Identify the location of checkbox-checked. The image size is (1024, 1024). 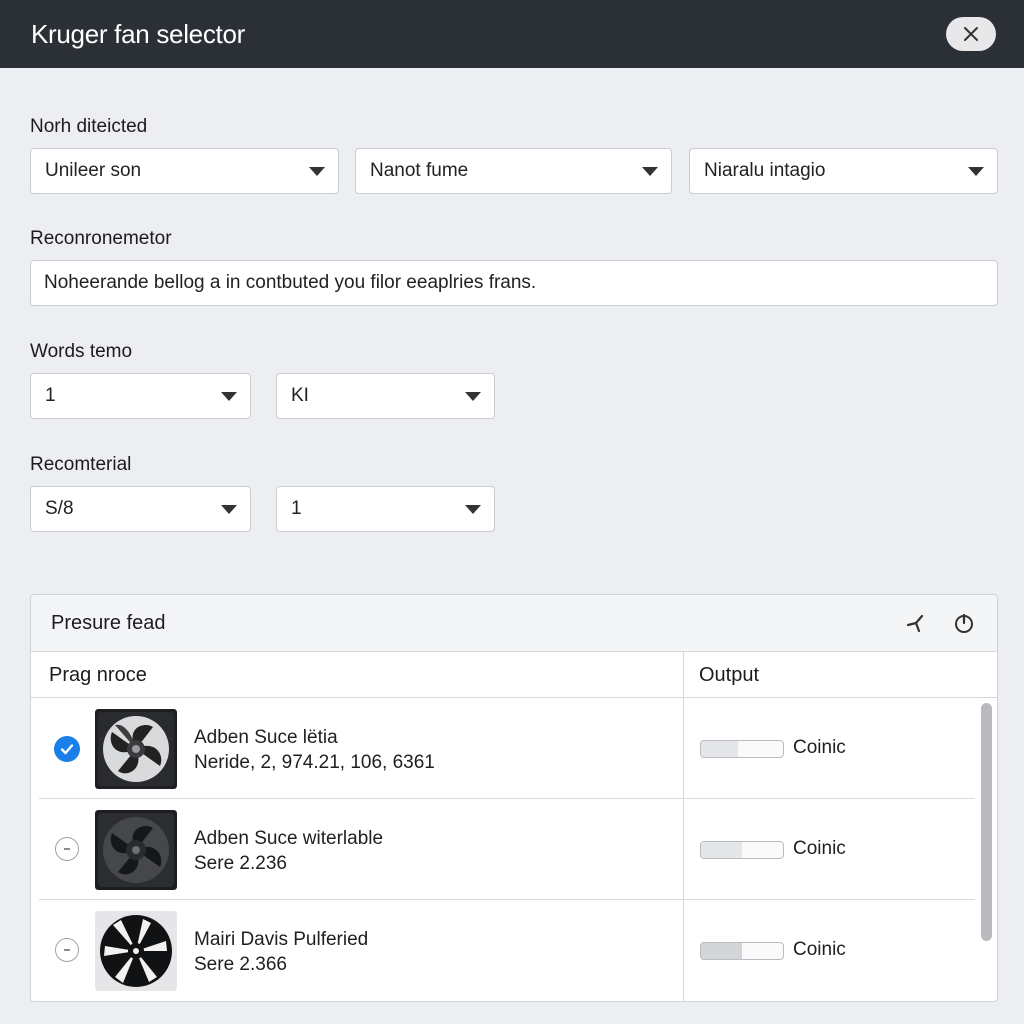
(67, 749).